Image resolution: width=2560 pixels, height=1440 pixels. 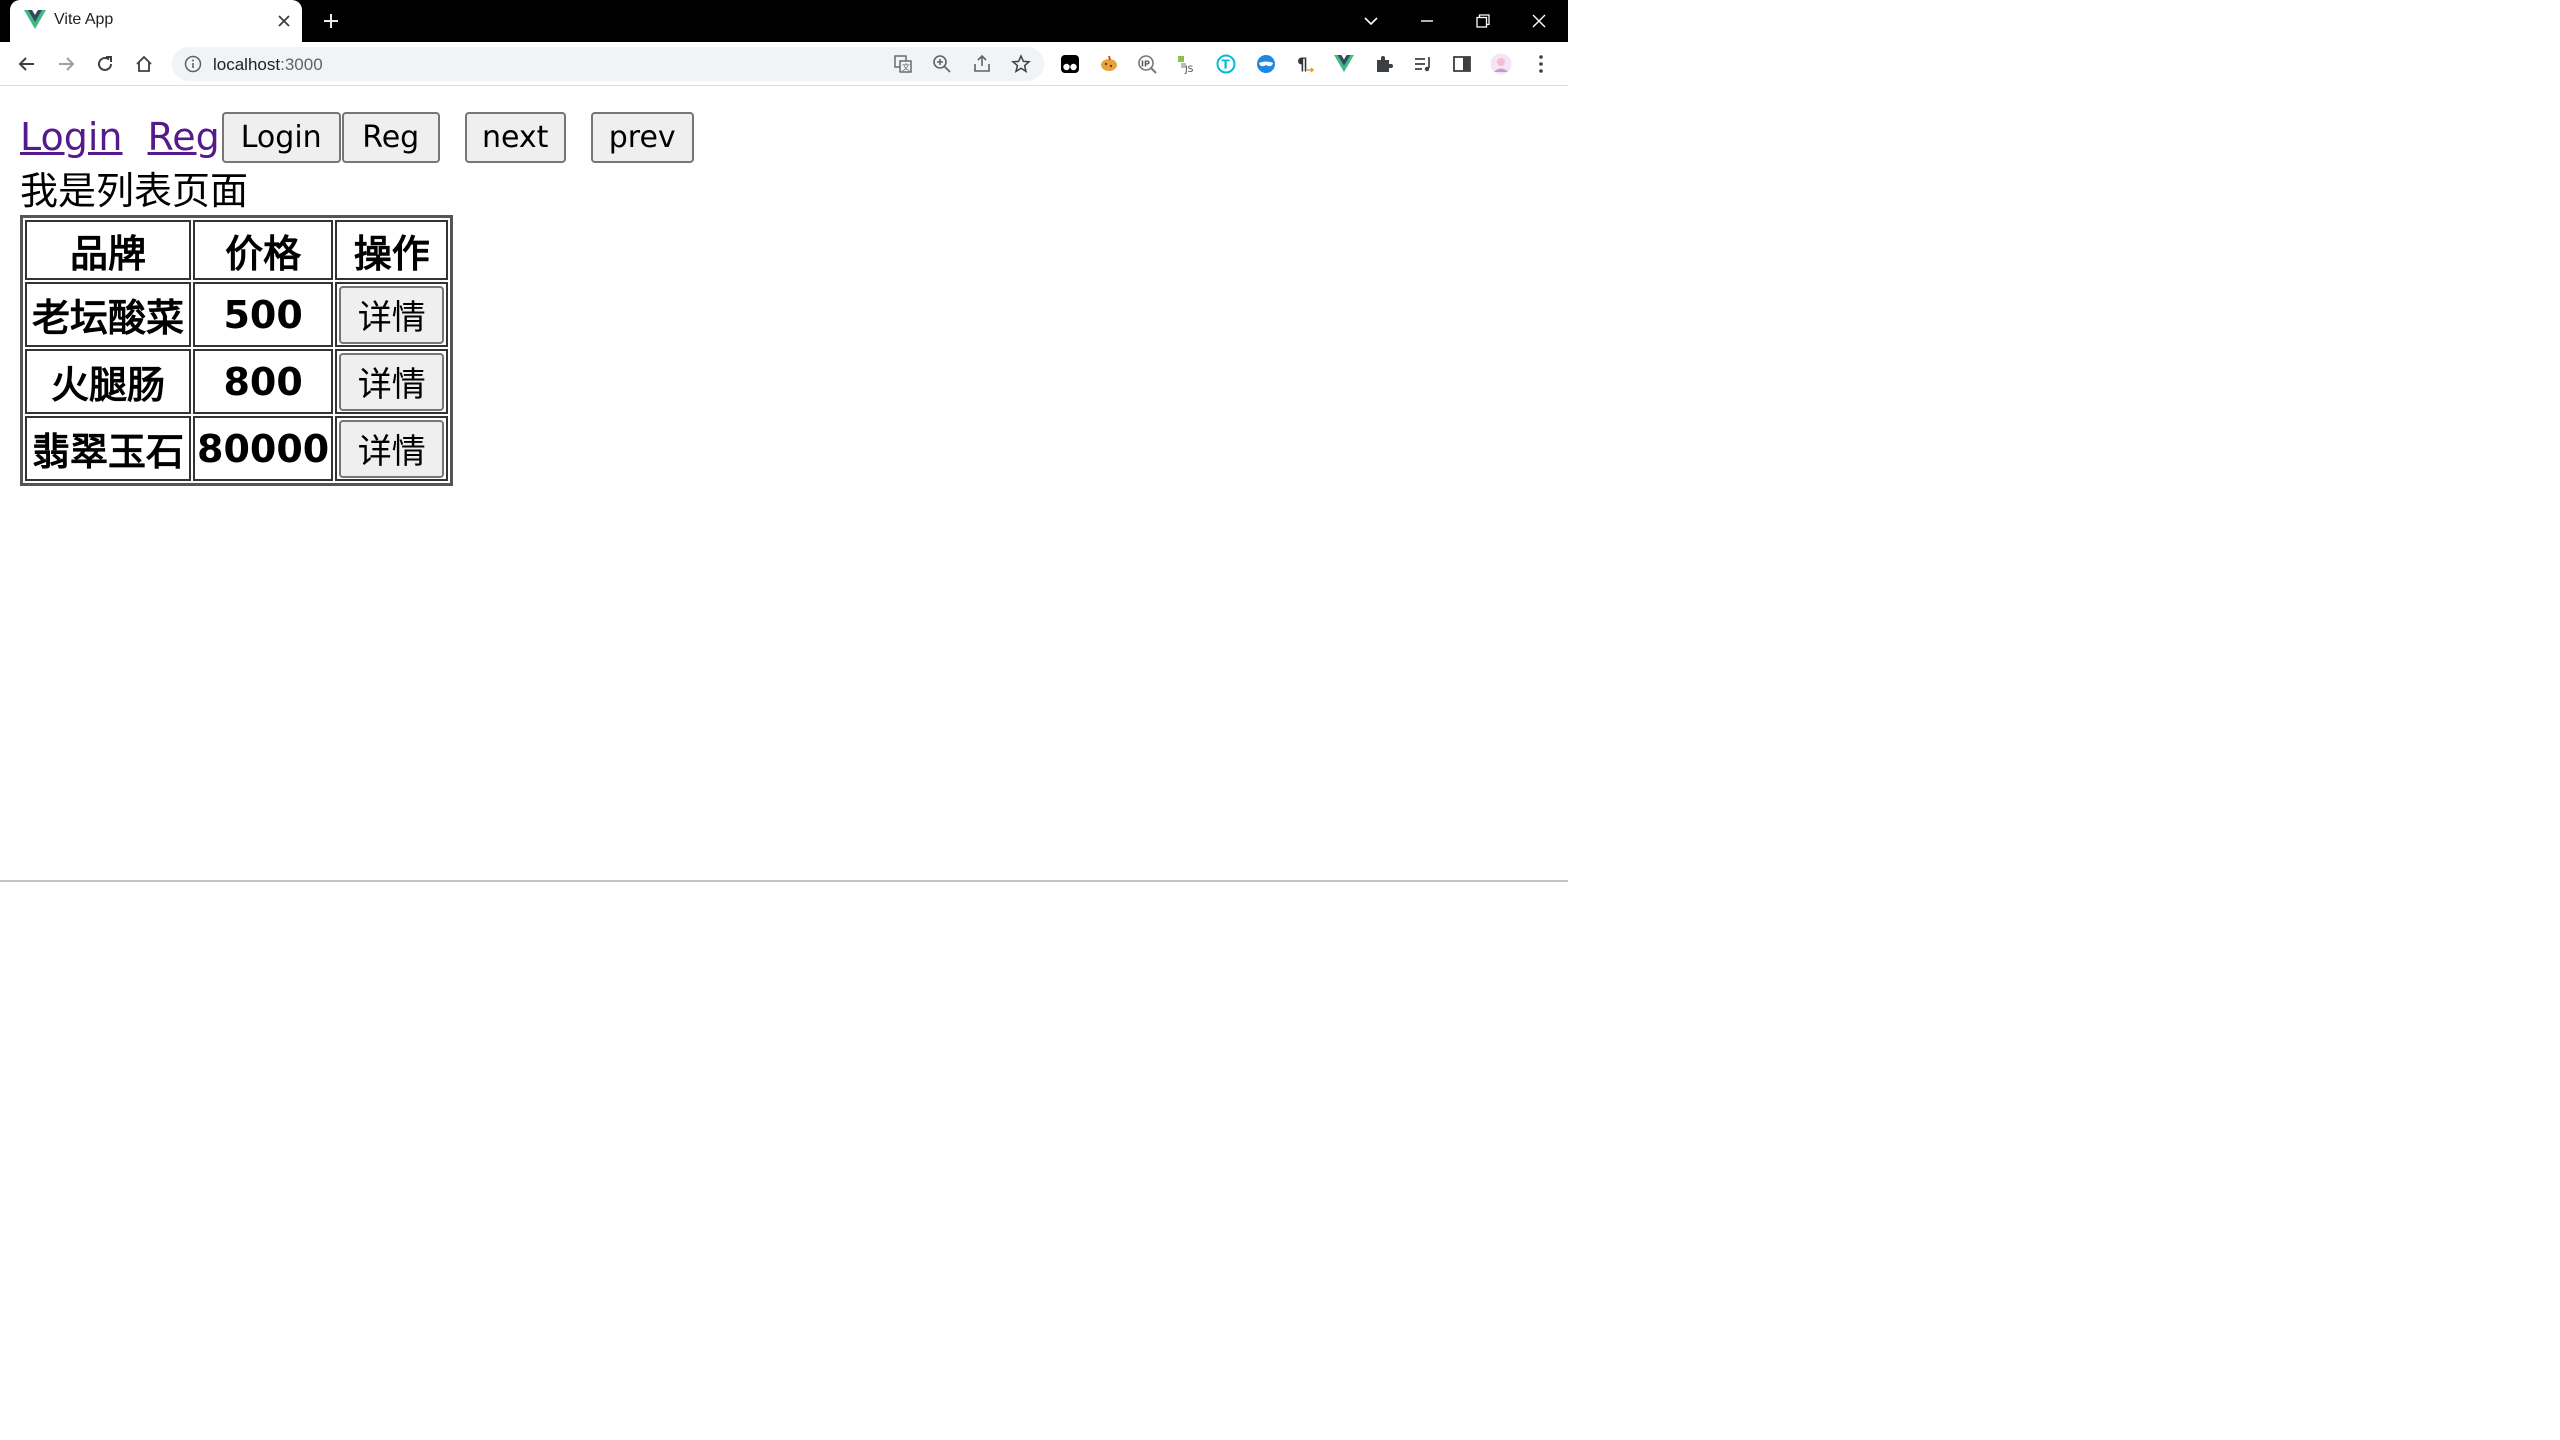 What do you see at coordinates (108, 314) in the screenshot?
I see `cell-brand: 老坛酸菜` at bounding box center [108, 314].